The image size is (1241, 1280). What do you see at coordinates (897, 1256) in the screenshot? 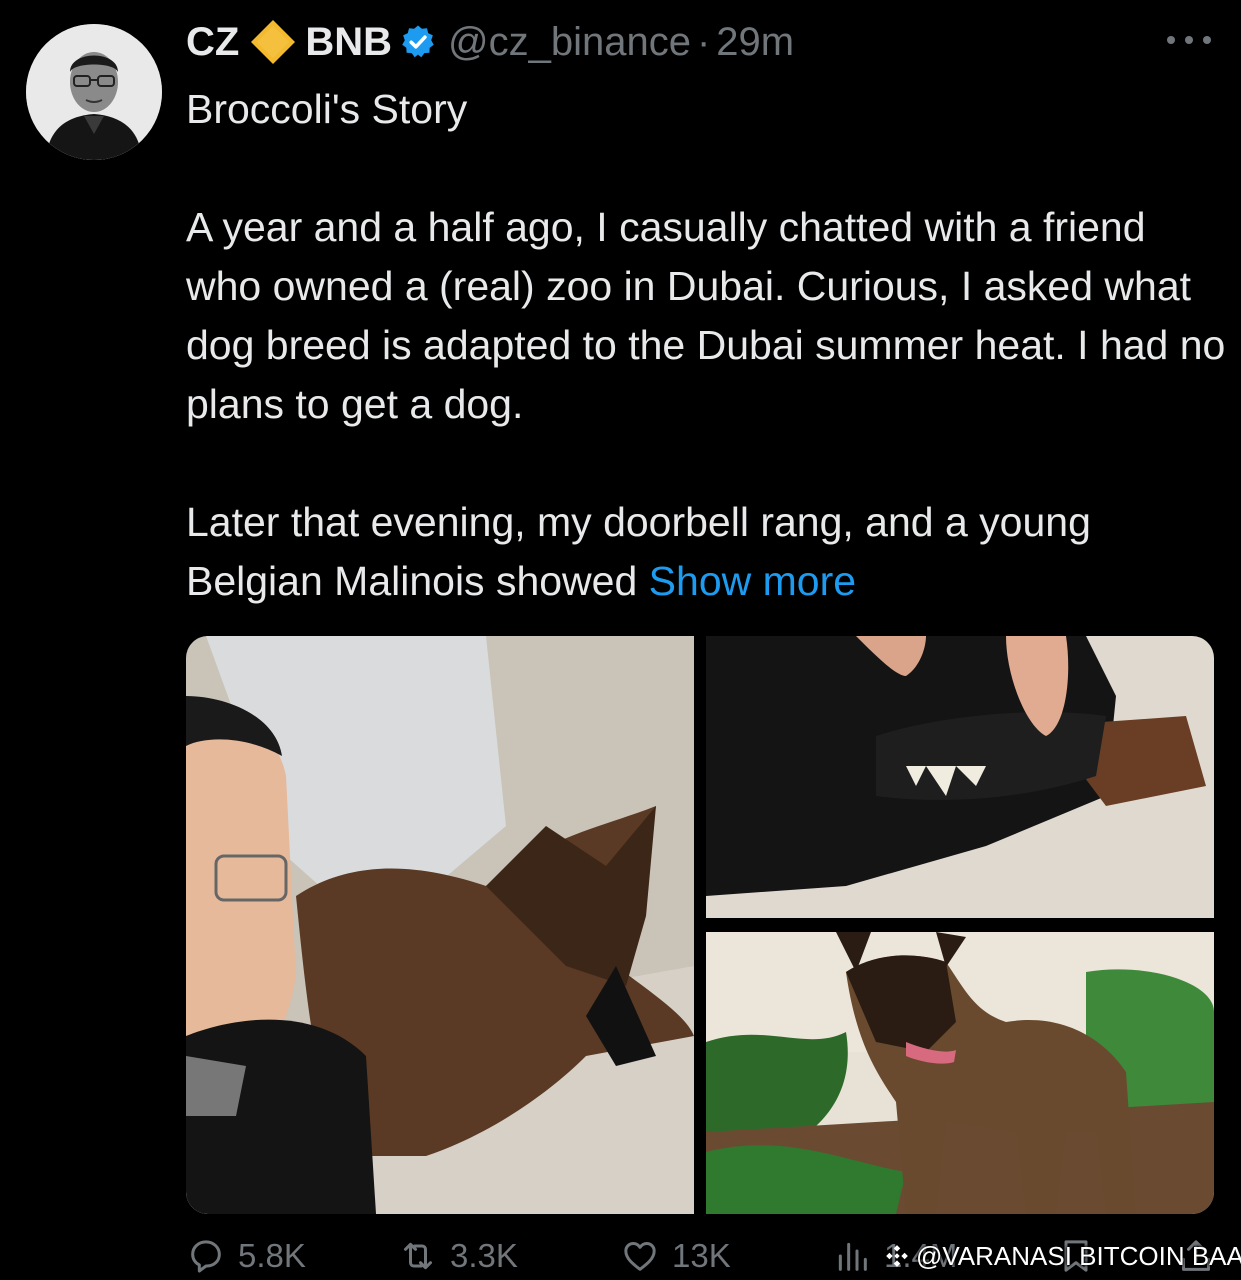
I see `binance-logo-icon` at bounding box center [897, 1256].